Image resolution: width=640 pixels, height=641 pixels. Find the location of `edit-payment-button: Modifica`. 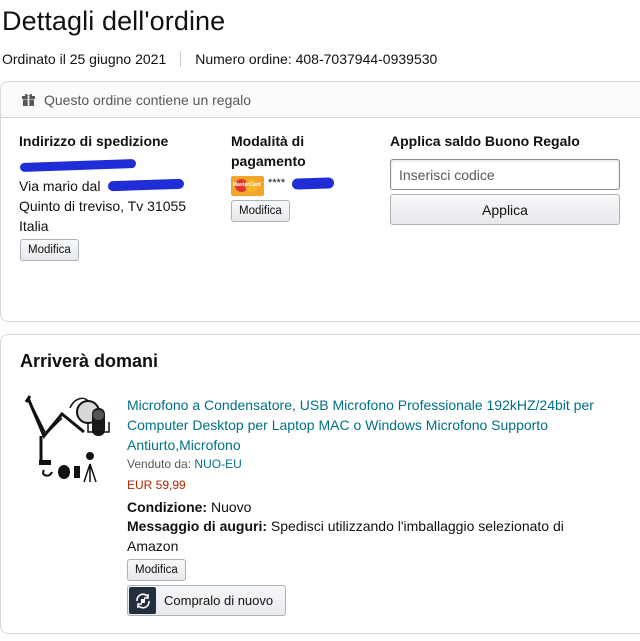

edit-payment-button: Modifica is located at coordinates (260, 211).